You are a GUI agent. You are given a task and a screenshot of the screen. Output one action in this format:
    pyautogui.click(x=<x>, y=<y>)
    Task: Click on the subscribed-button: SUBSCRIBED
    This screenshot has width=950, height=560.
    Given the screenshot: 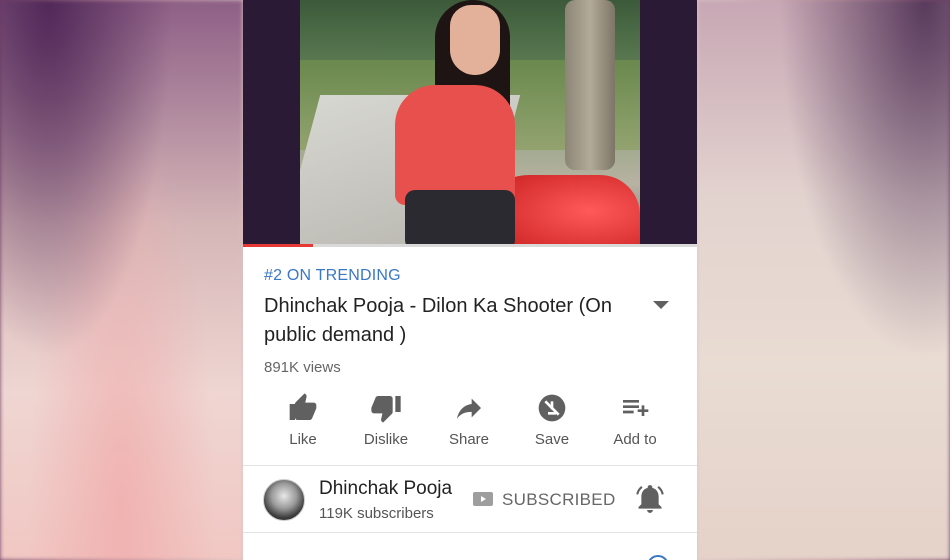 What is the action you would take?
    pyautogui.click(x=559, y=500)
    